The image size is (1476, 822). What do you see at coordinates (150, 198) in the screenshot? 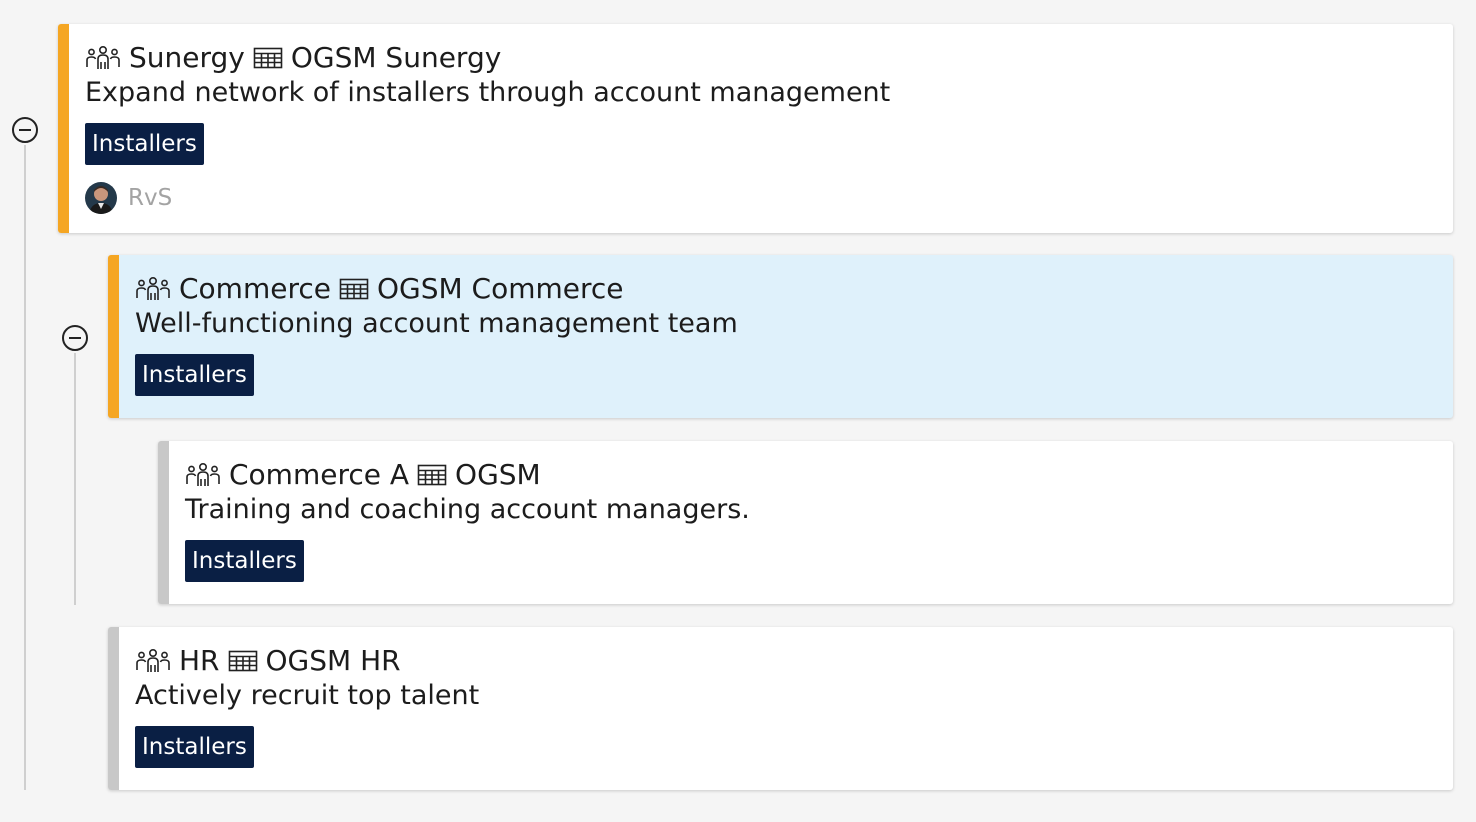
I see `owner-initials: RvS` at bounding box center [150, 198].